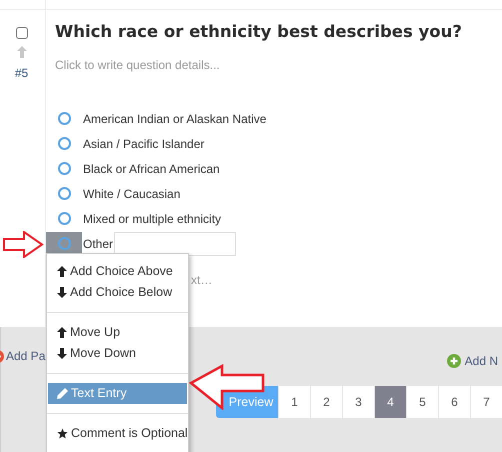 The height and width of the screenshot is (452, 502). What do you see at coordinates (422, 402) in the screenshot?
I see `page-button: 5` at bounding box center [422, 402].